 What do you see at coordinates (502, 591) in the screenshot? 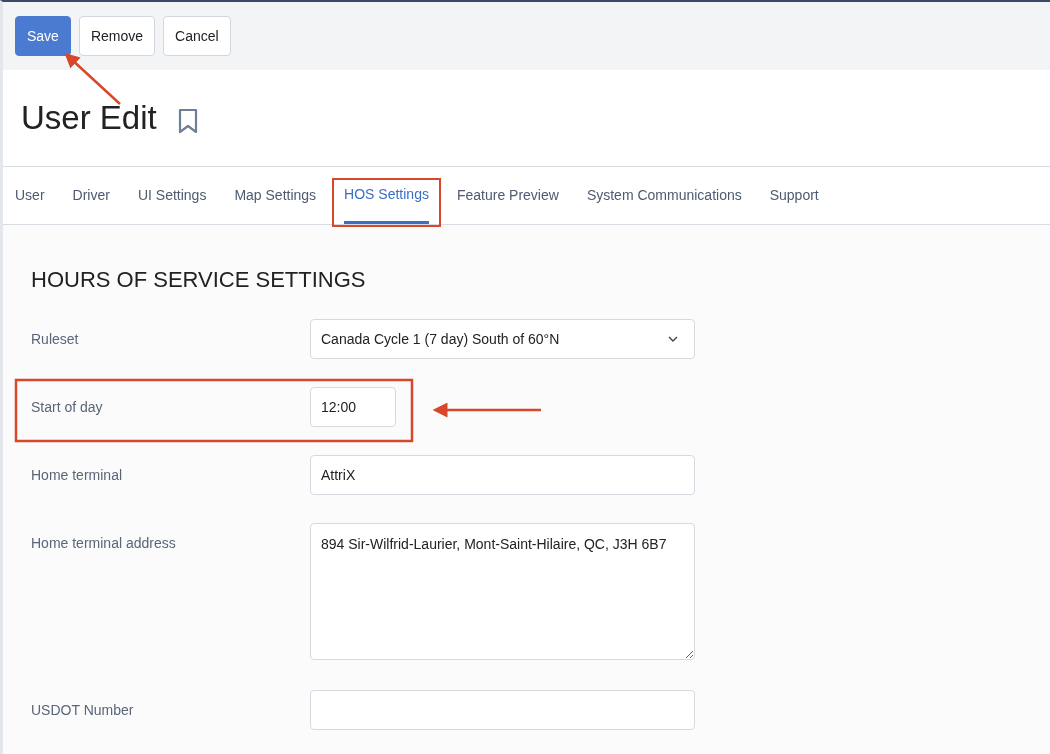
I see `address-field: 894 Sir-Wilfrid-Laurier, Mont-Saint-Hilaire, QC, J3H 6B7` at bounding box center [502, 591].